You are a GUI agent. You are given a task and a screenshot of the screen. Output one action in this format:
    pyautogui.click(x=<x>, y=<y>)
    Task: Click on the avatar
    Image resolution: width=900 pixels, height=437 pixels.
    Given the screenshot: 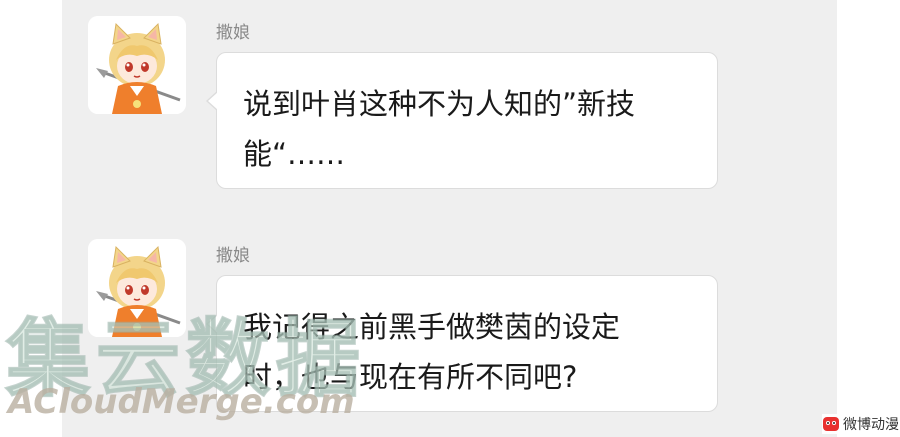 What is the action you would take?
    pyautogui.click(x=137, y=65)
    